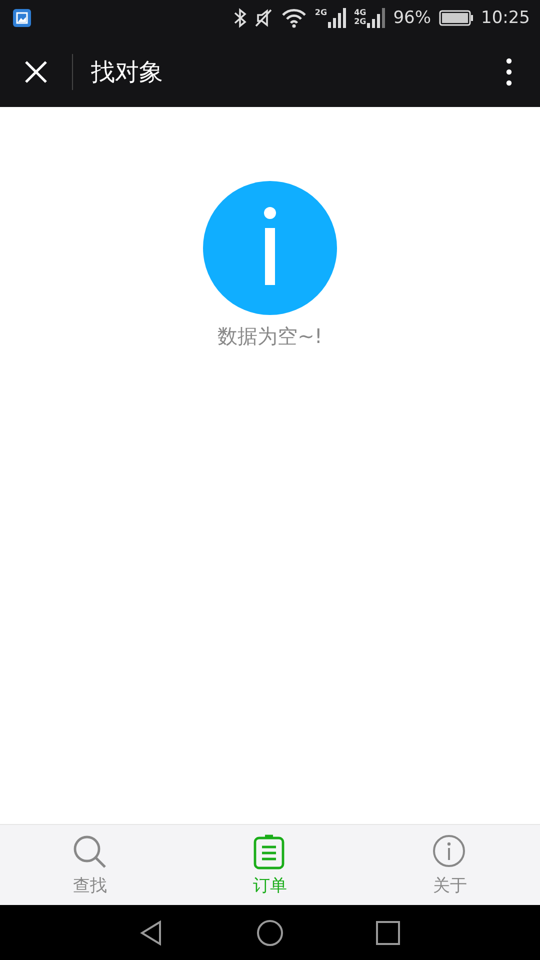 This screenshot has width=540, height=960. Describe the element at coordinates (412, 18) in the screenshot. I see `battery-percent: 96%` at that location.